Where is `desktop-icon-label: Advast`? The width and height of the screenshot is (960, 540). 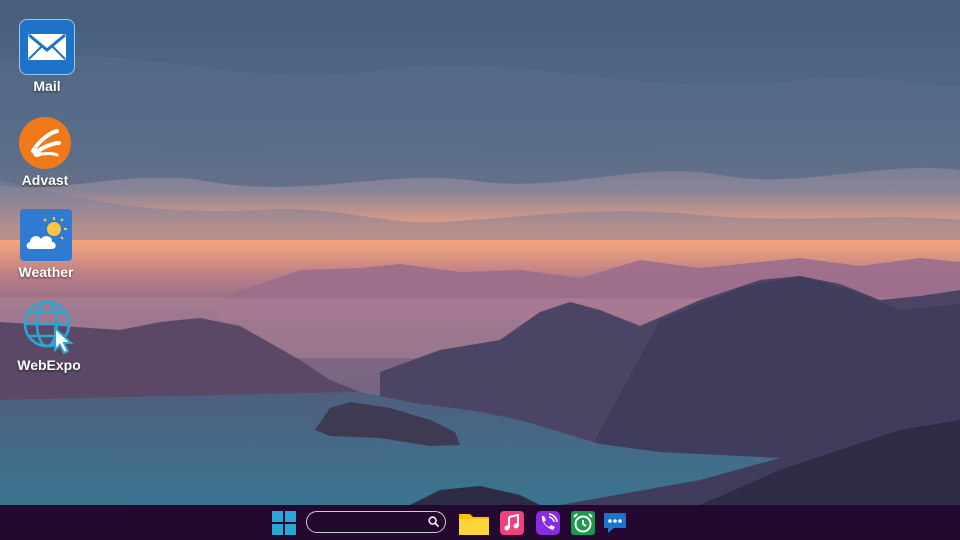
desktop-icon-label: Advast is located at coordinates (45, 180).